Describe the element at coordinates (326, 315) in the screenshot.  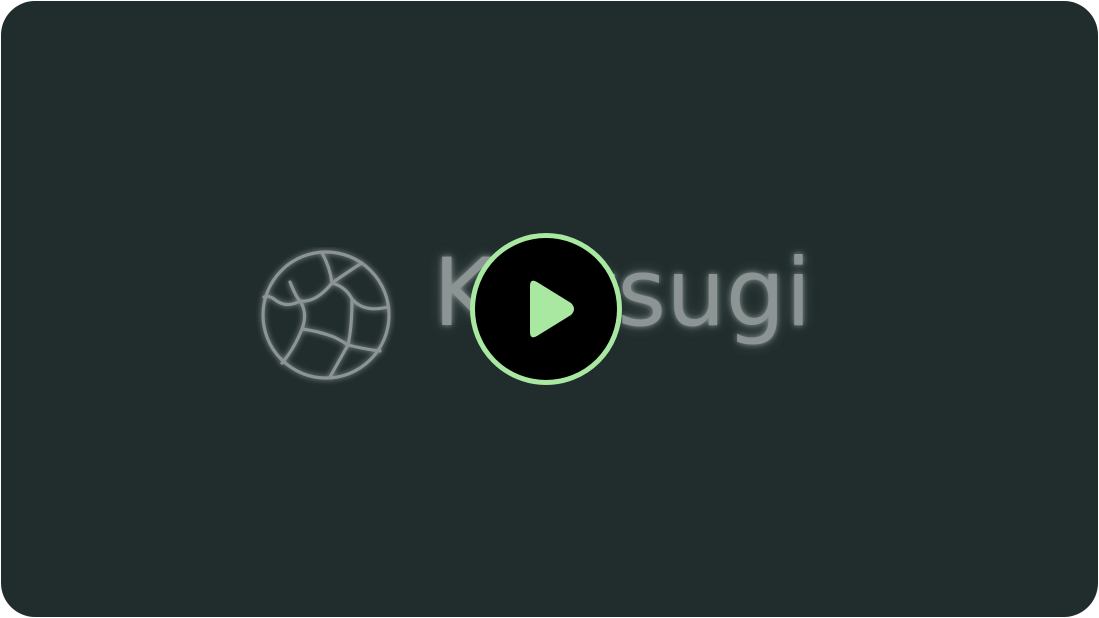
I see `cracked-globe-icon` at that location.